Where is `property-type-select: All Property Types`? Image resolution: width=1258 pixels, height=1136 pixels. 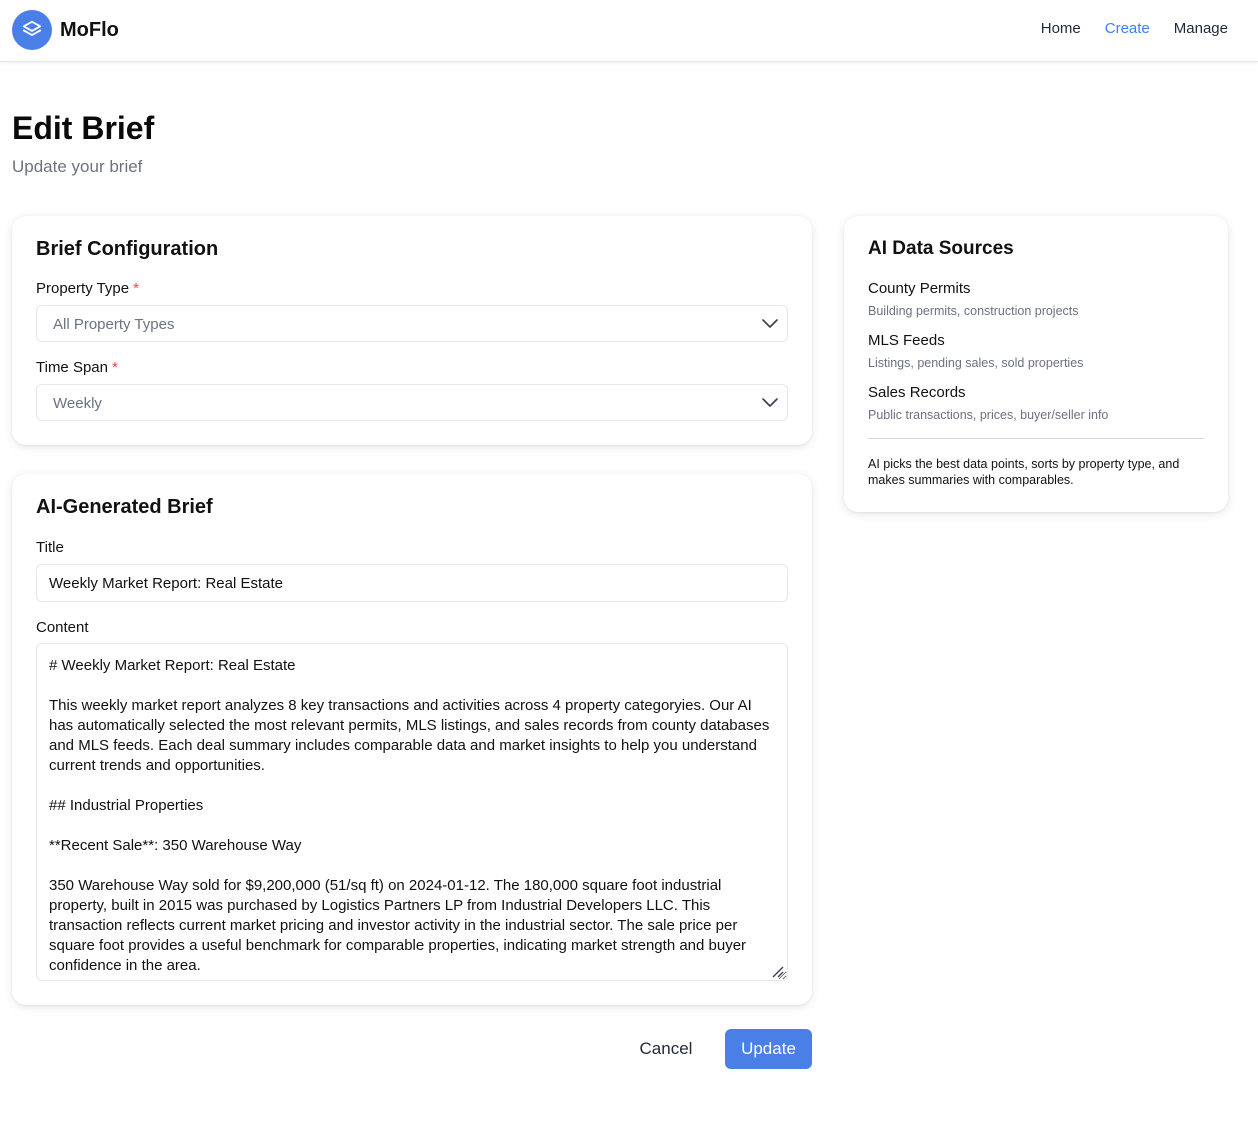 property-type-select: All Property Types is located at coordinates (412, 323).